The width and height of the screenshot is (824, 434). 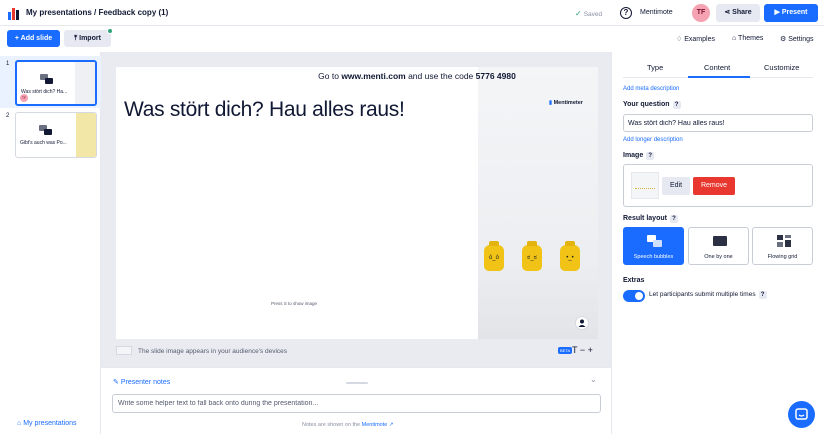 I want to click on avatar: TF, so click(x=701, y=13).